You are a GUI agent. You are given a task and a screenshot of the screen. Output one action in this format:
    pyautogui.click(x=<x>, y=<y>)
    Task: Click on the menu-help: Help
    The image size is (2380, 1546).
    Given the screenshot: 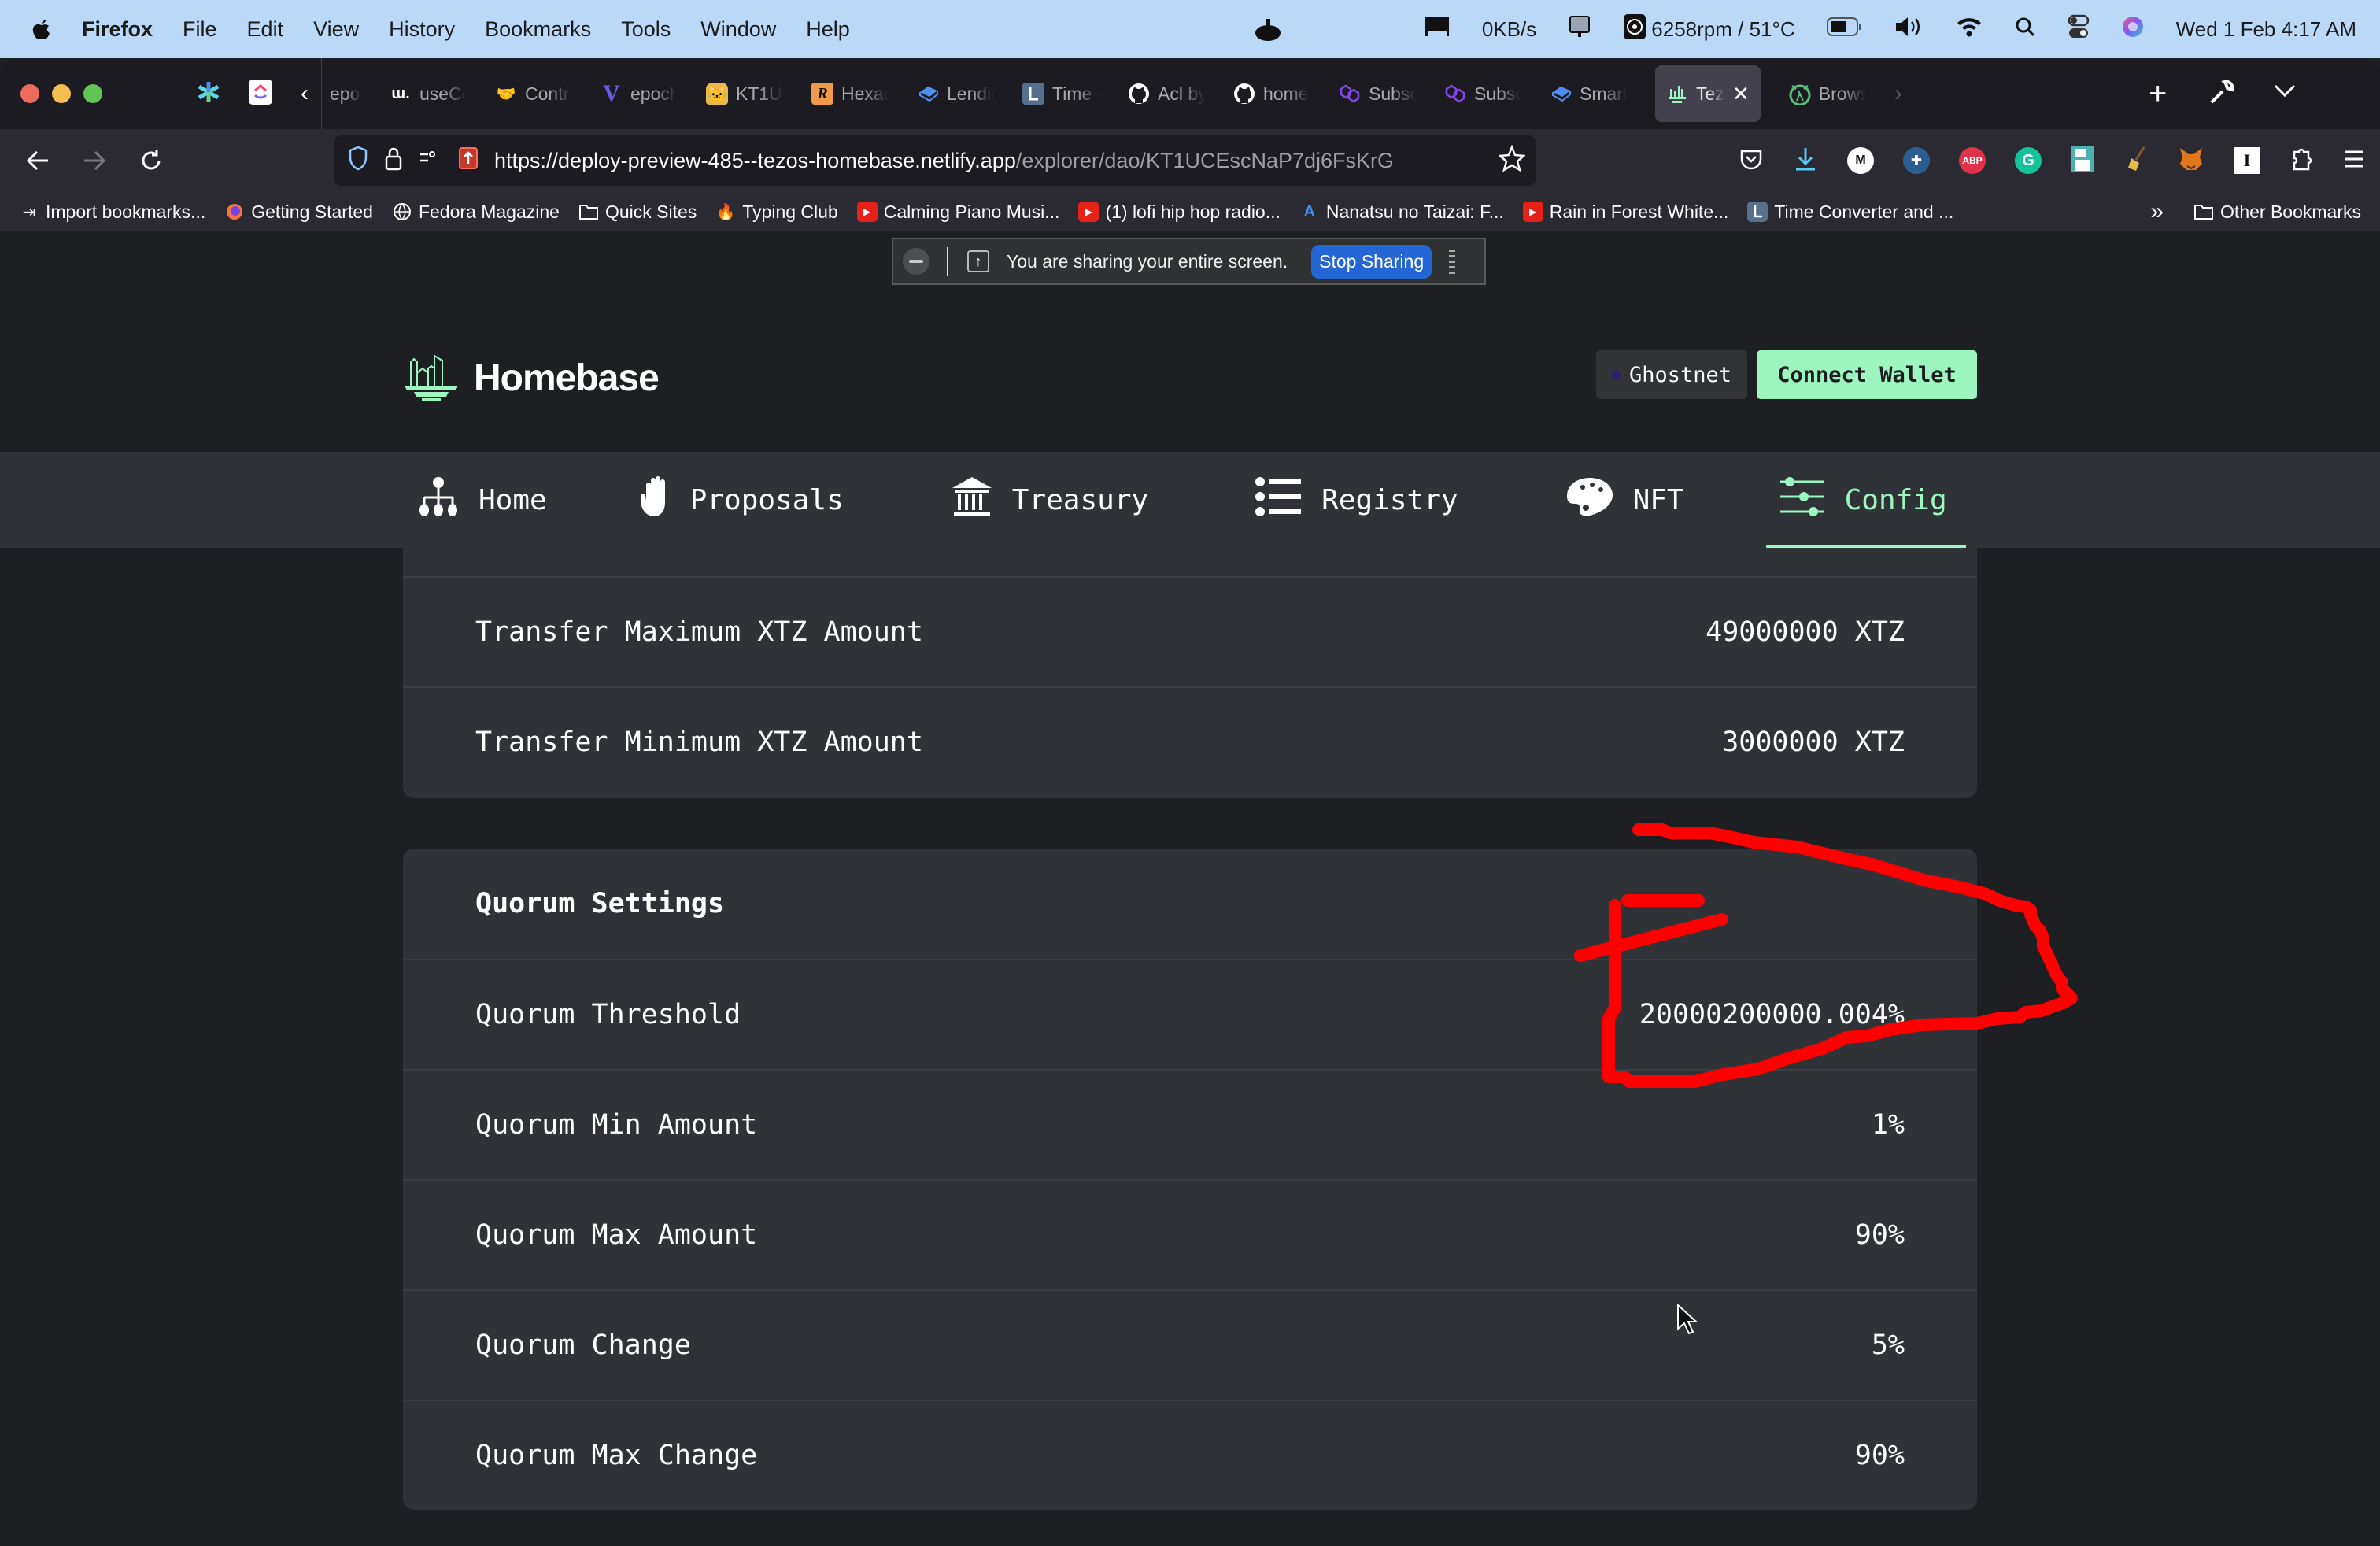 What is the action you would take?
    pyautogui.click(x=828, y=29)
    